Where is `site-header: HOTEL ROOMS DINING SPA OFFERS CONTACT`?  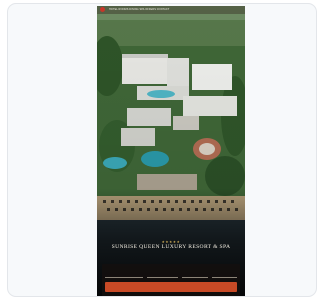
site-header: HOTEL ROOMS DINING SPA OFFERS CONTACT is located at coordinates (171, 10).